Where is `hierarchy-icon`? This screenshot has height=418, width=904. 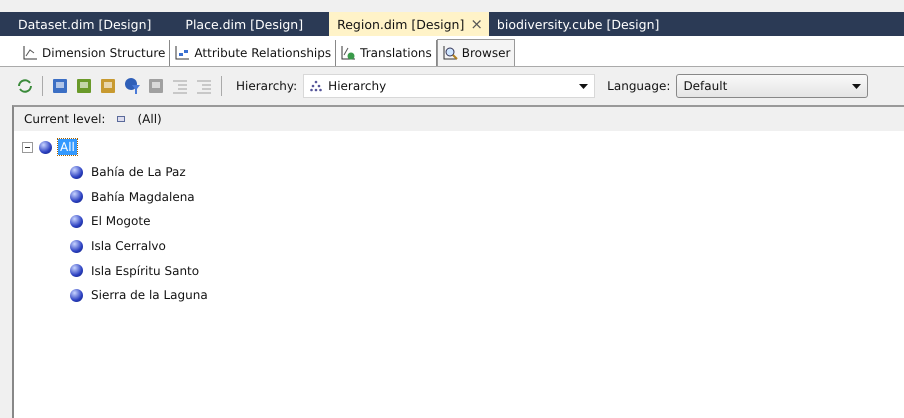 hierarchy-icon is located at coordinates (316, 86).